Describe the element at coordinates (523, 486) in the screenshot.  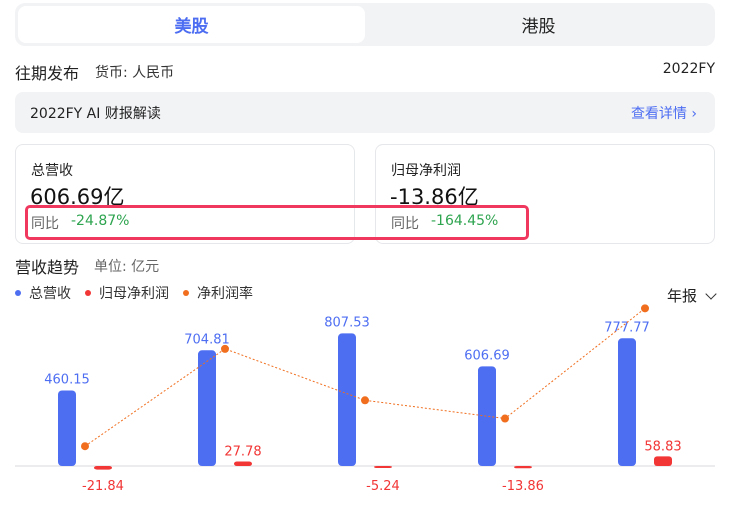
I see `net-profit-value-label: -13.86` at that location.